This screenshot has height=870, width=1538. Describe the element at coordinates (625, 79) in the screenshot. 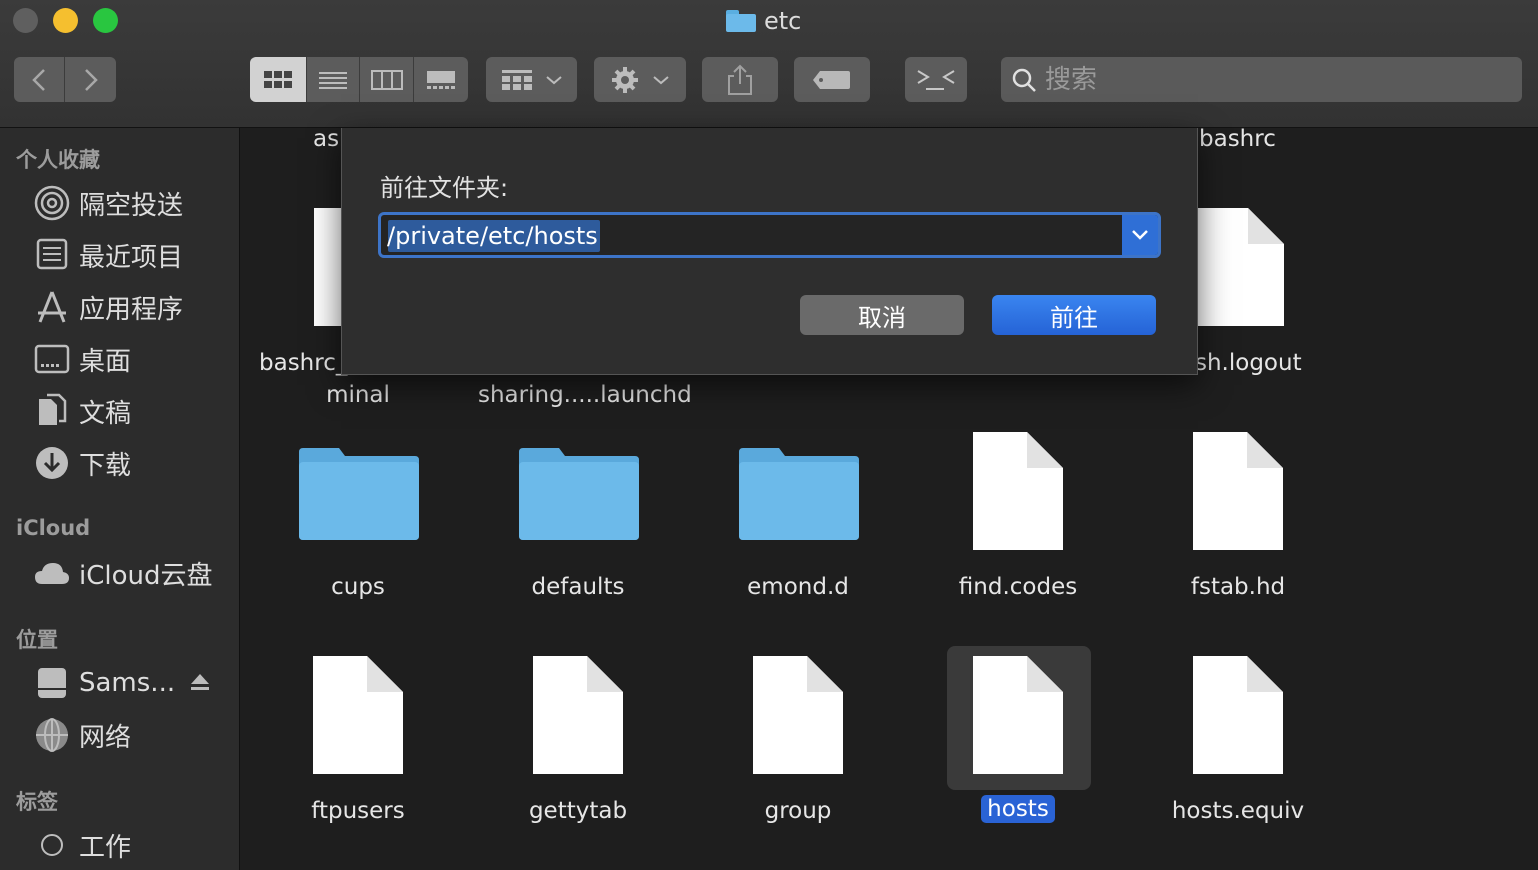

I see `gear-icon` at that location.